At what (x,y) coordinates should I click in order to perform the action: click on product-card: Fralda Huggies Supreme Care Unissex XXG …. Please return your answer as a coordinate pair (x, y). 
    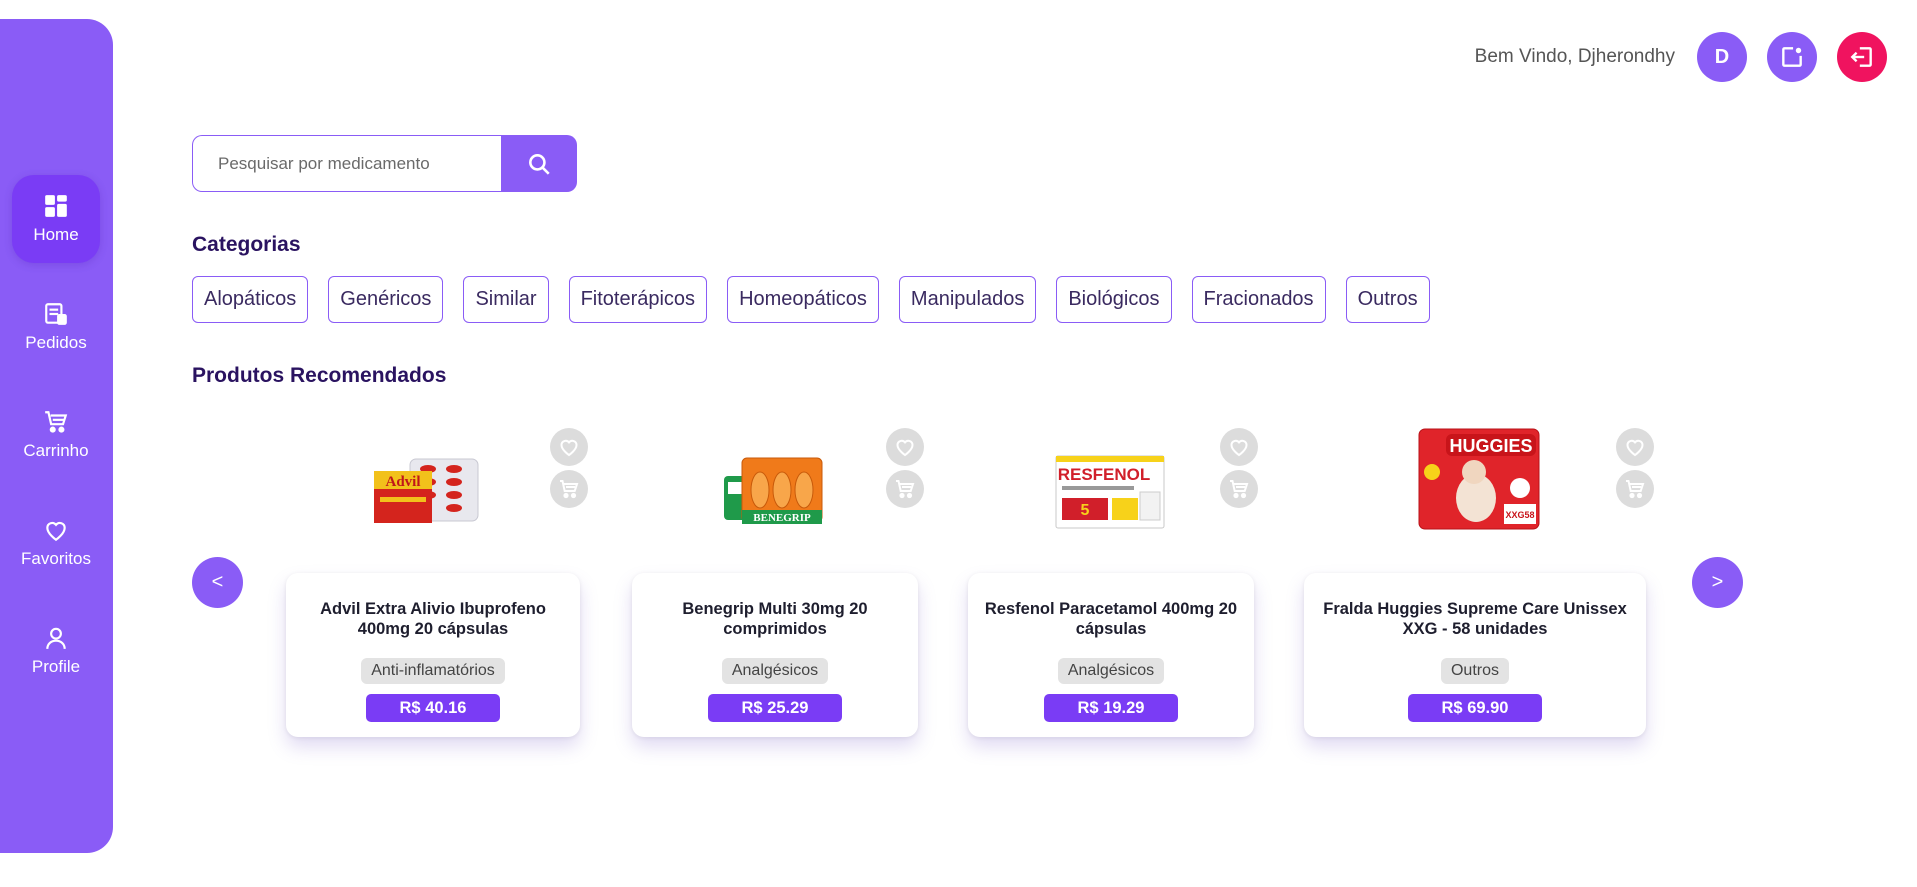
    Looking at the image, I should click on (1475, 655).